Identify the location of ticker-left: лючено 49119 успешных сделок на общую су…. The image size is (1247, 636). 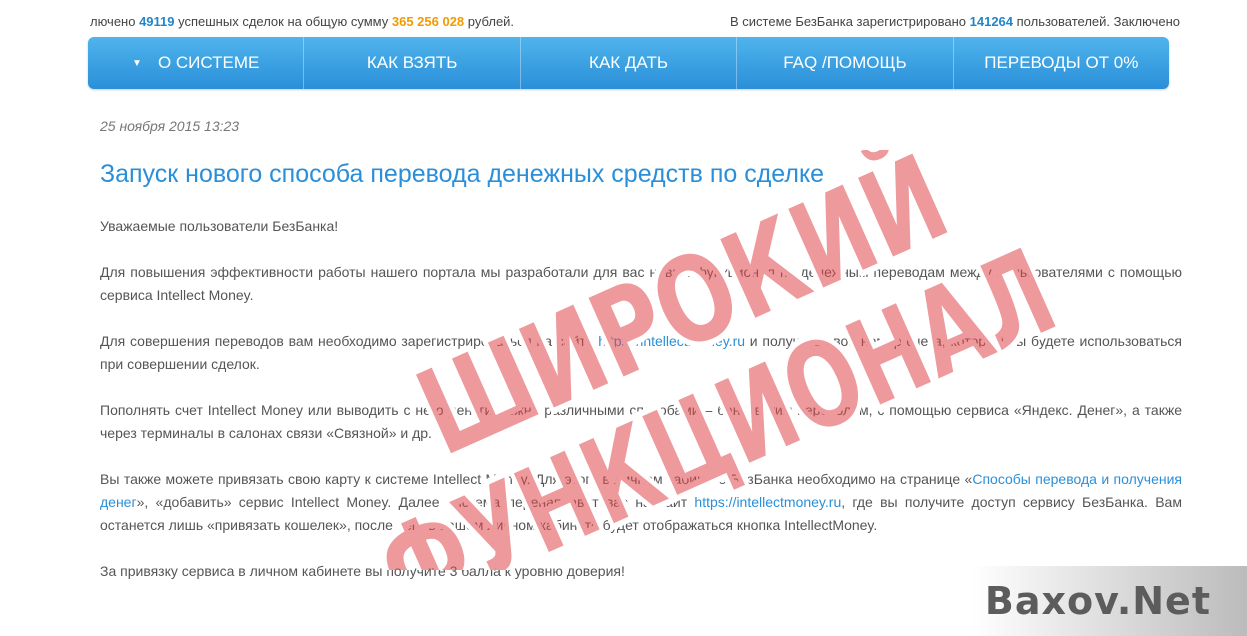
(302, 21).